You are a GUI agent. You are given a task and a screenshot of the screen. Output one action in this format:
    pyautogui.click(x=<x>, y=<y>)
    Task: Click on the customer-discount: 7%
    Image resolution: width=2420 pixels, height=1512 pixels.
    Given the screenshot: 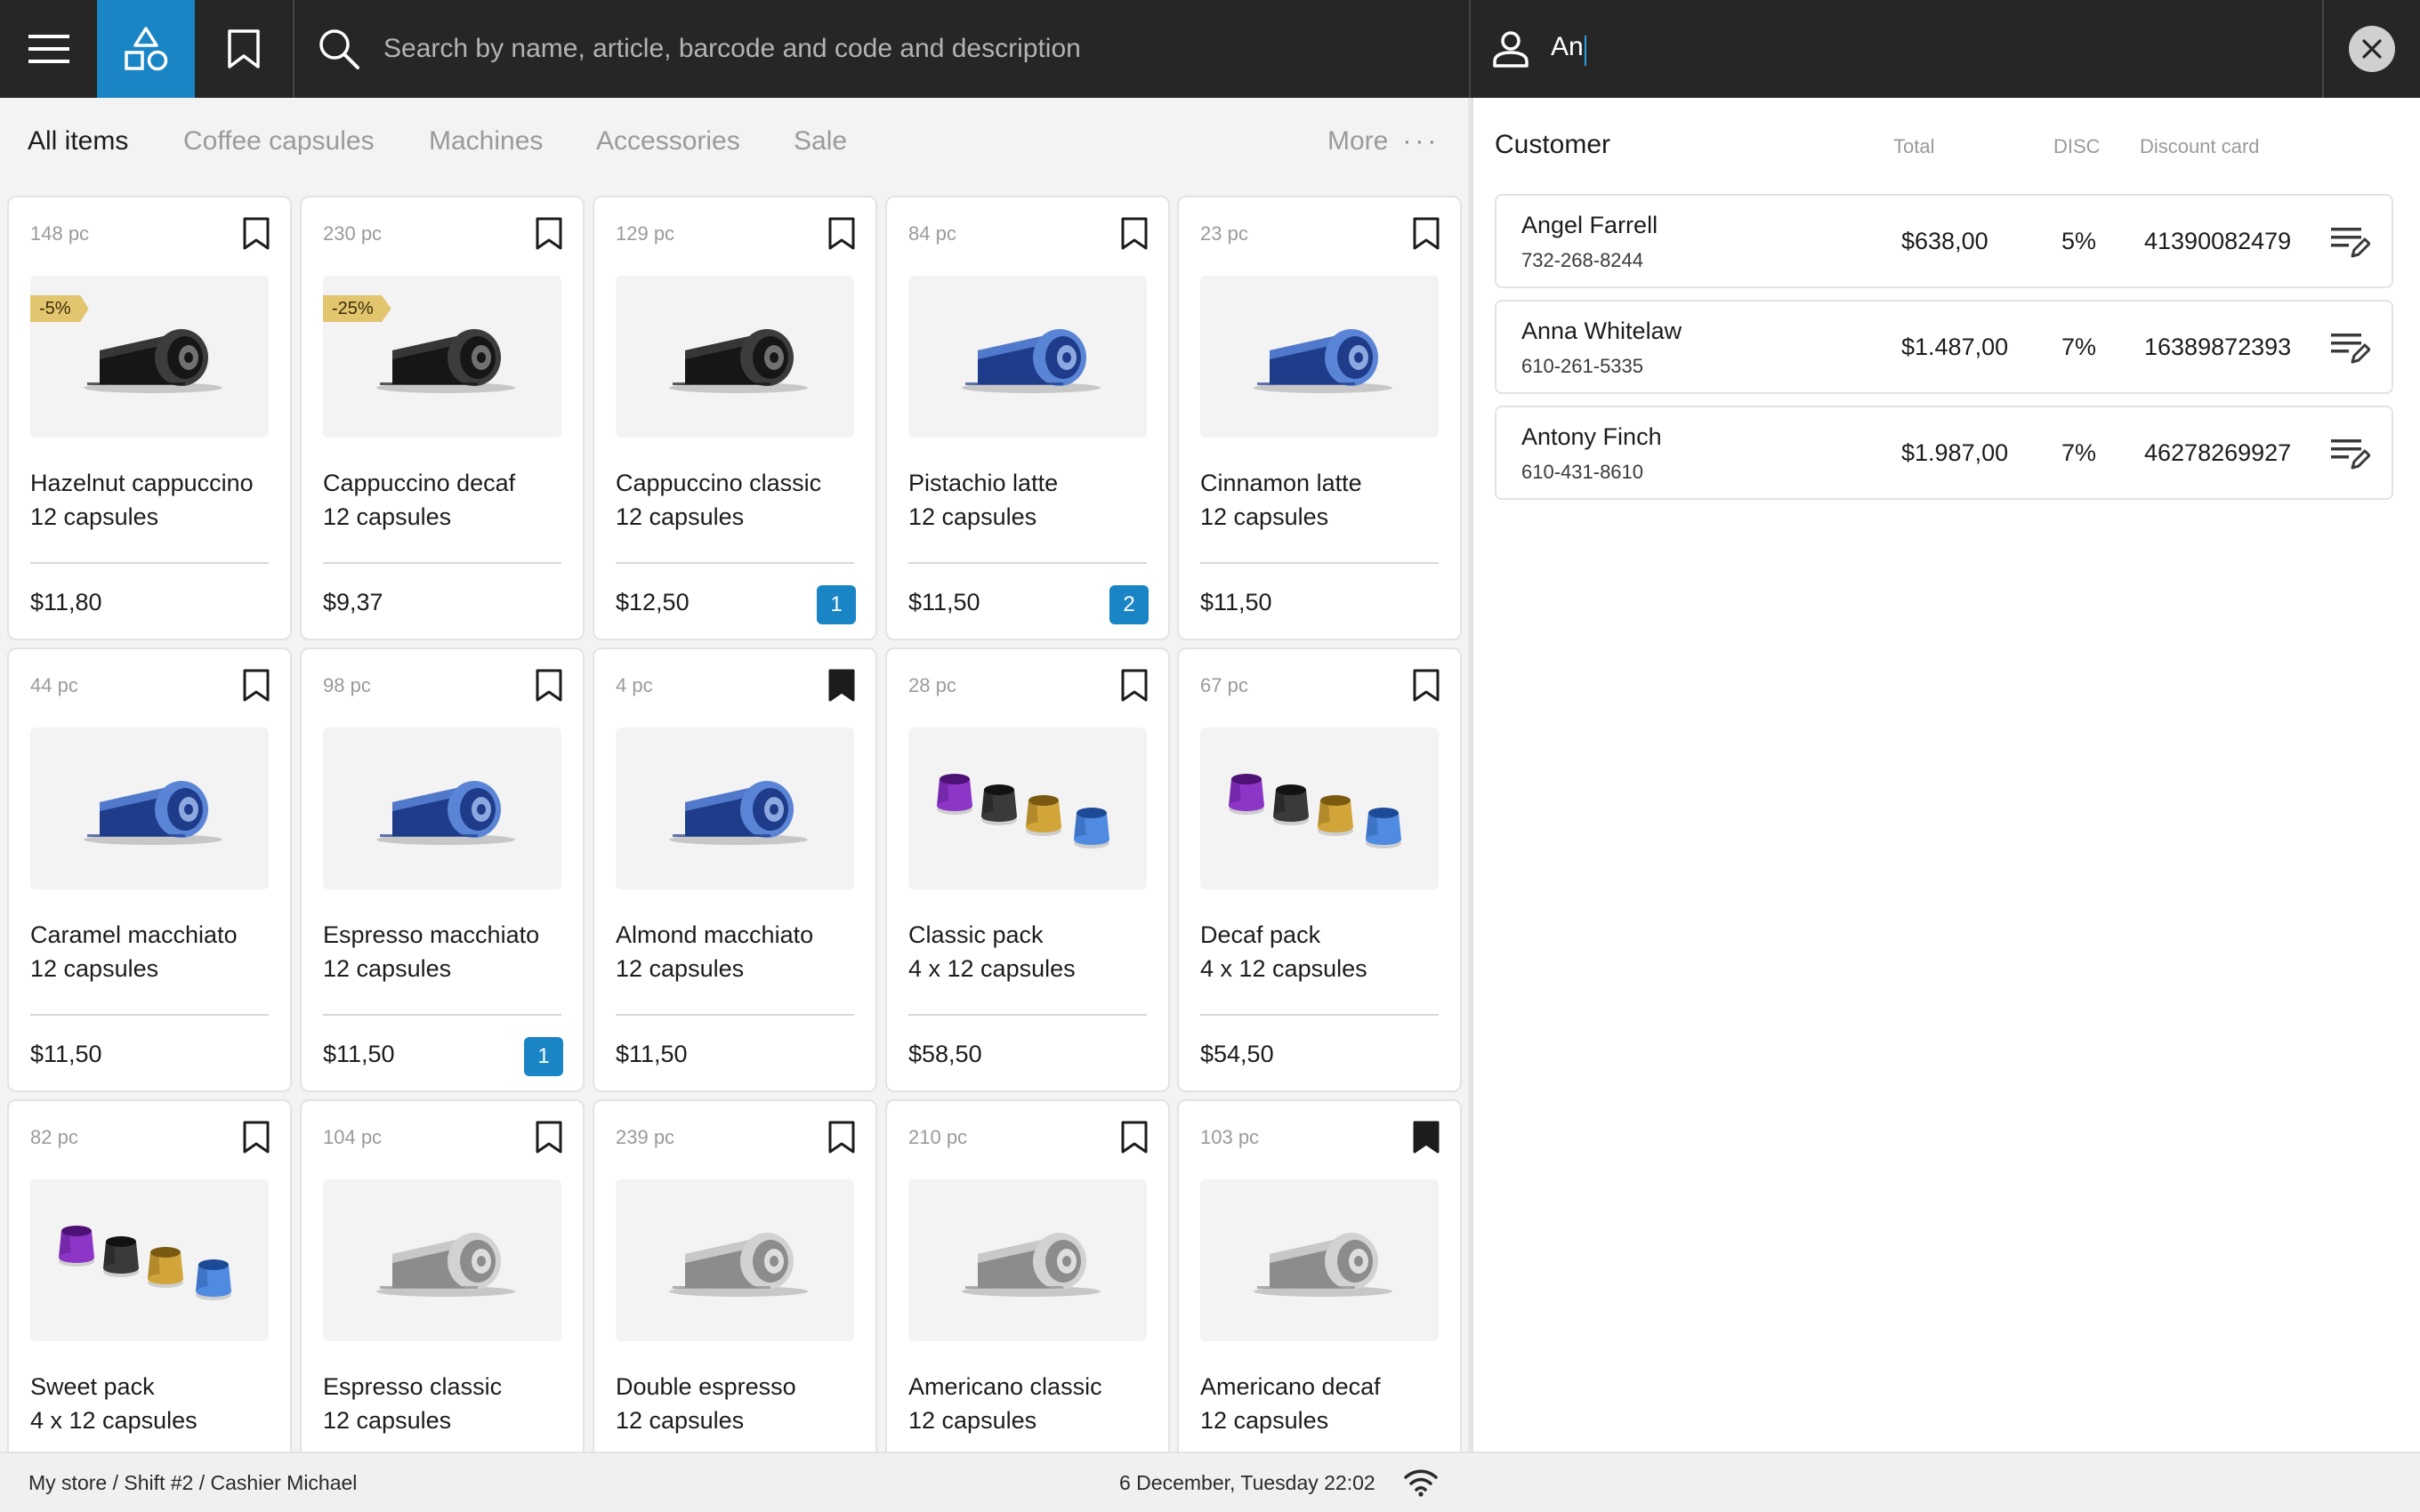 What is the action you would take?
    pyautogui.click(x=2079, y=347)
    